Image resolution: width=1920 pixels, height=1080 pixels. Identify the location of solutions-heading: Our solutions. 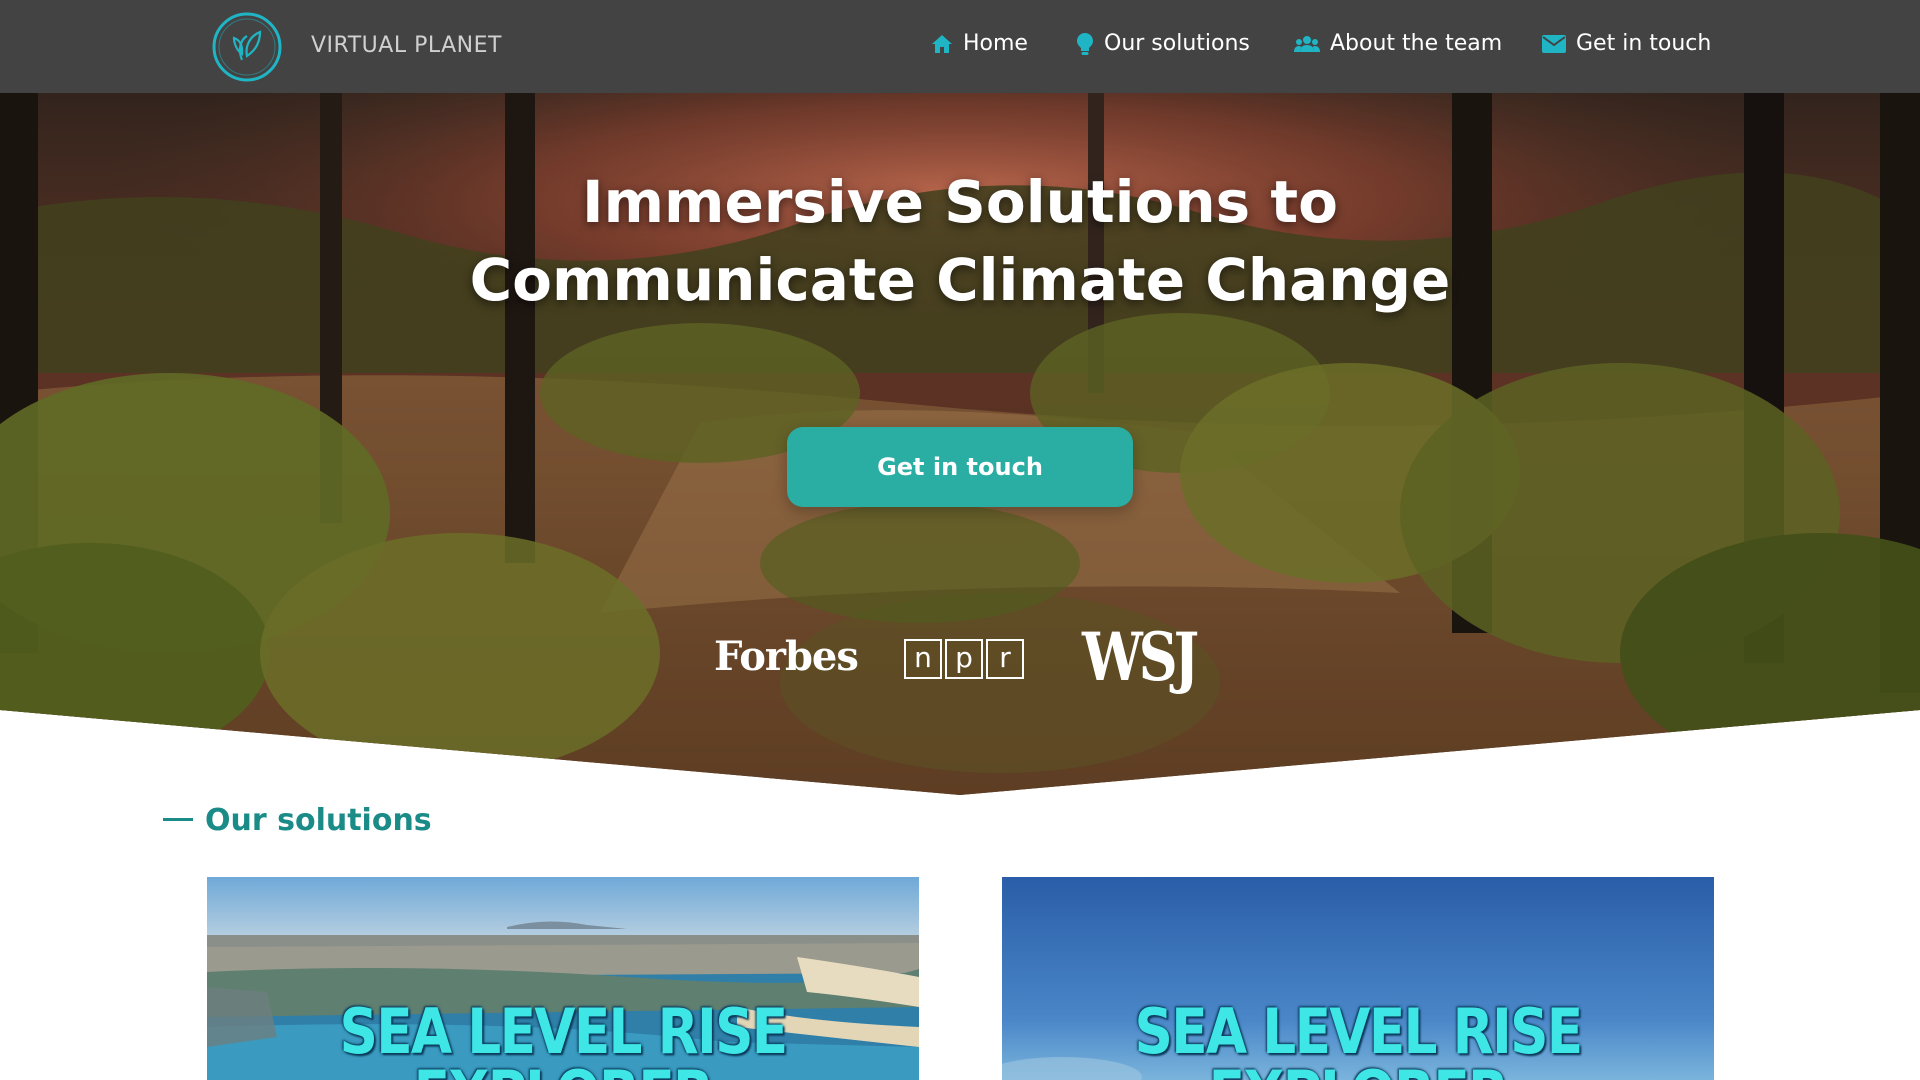
(297, 820).